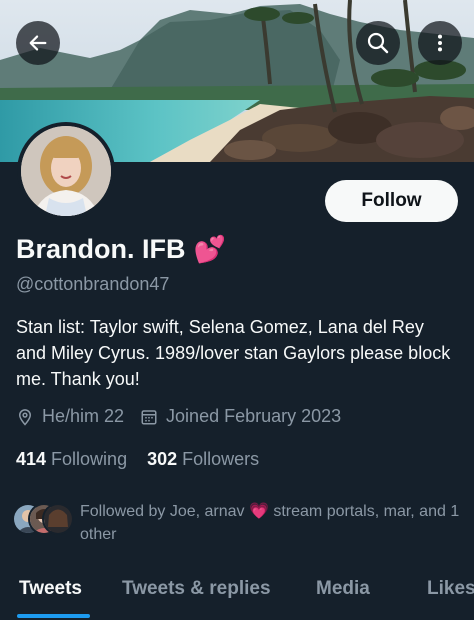 The height and width of the screenshot is (620, 474). Describe the element at coordinates (83, 416) in the screenshot. I see `pronouns-text: He/him 22` at that location.